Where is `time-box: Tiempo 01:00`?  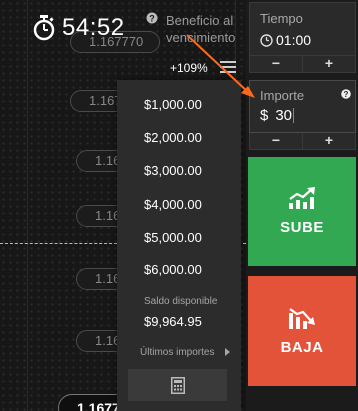
time-box: Tiempo 01:00 is located at coordinates (302, 29).